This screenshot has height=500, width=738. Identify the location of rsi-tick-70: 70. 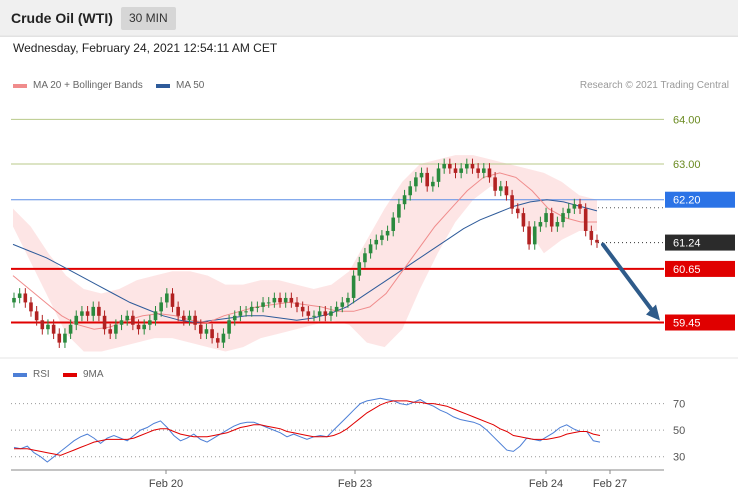
(679, 405).